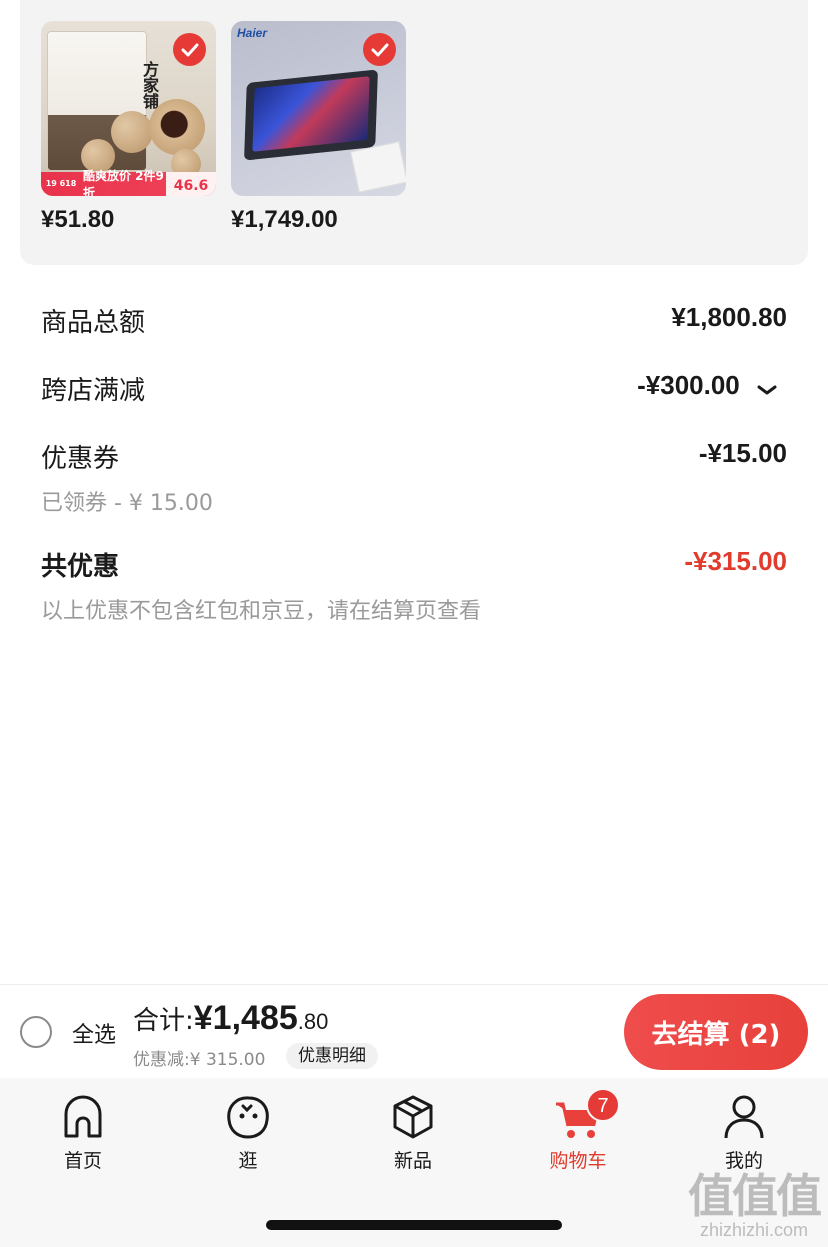 Image resolution: width=828 pixels, height=1247 pixels. Describe the element at coordinates (128, 108) in the screenshot. I see `product-image: 方家铺 19 618 酷爽放价 2件9折 46.6` at that location.